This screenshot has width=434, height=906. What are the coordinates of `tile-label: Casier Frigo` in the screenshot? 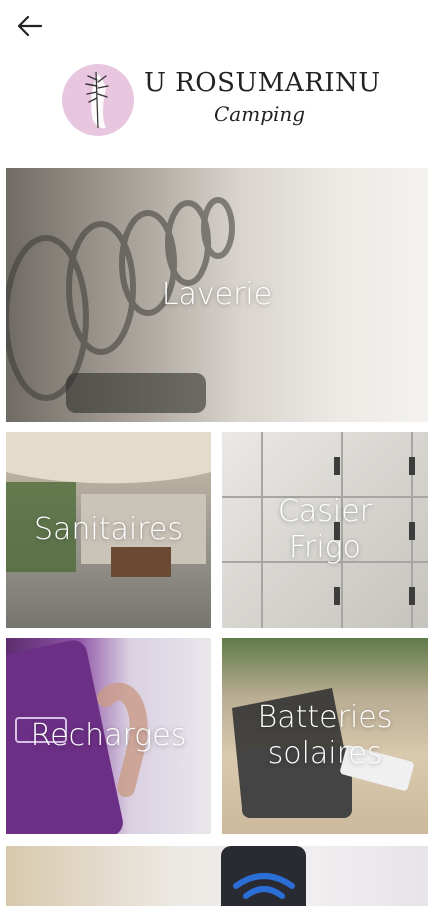 It's located at (325, 529).